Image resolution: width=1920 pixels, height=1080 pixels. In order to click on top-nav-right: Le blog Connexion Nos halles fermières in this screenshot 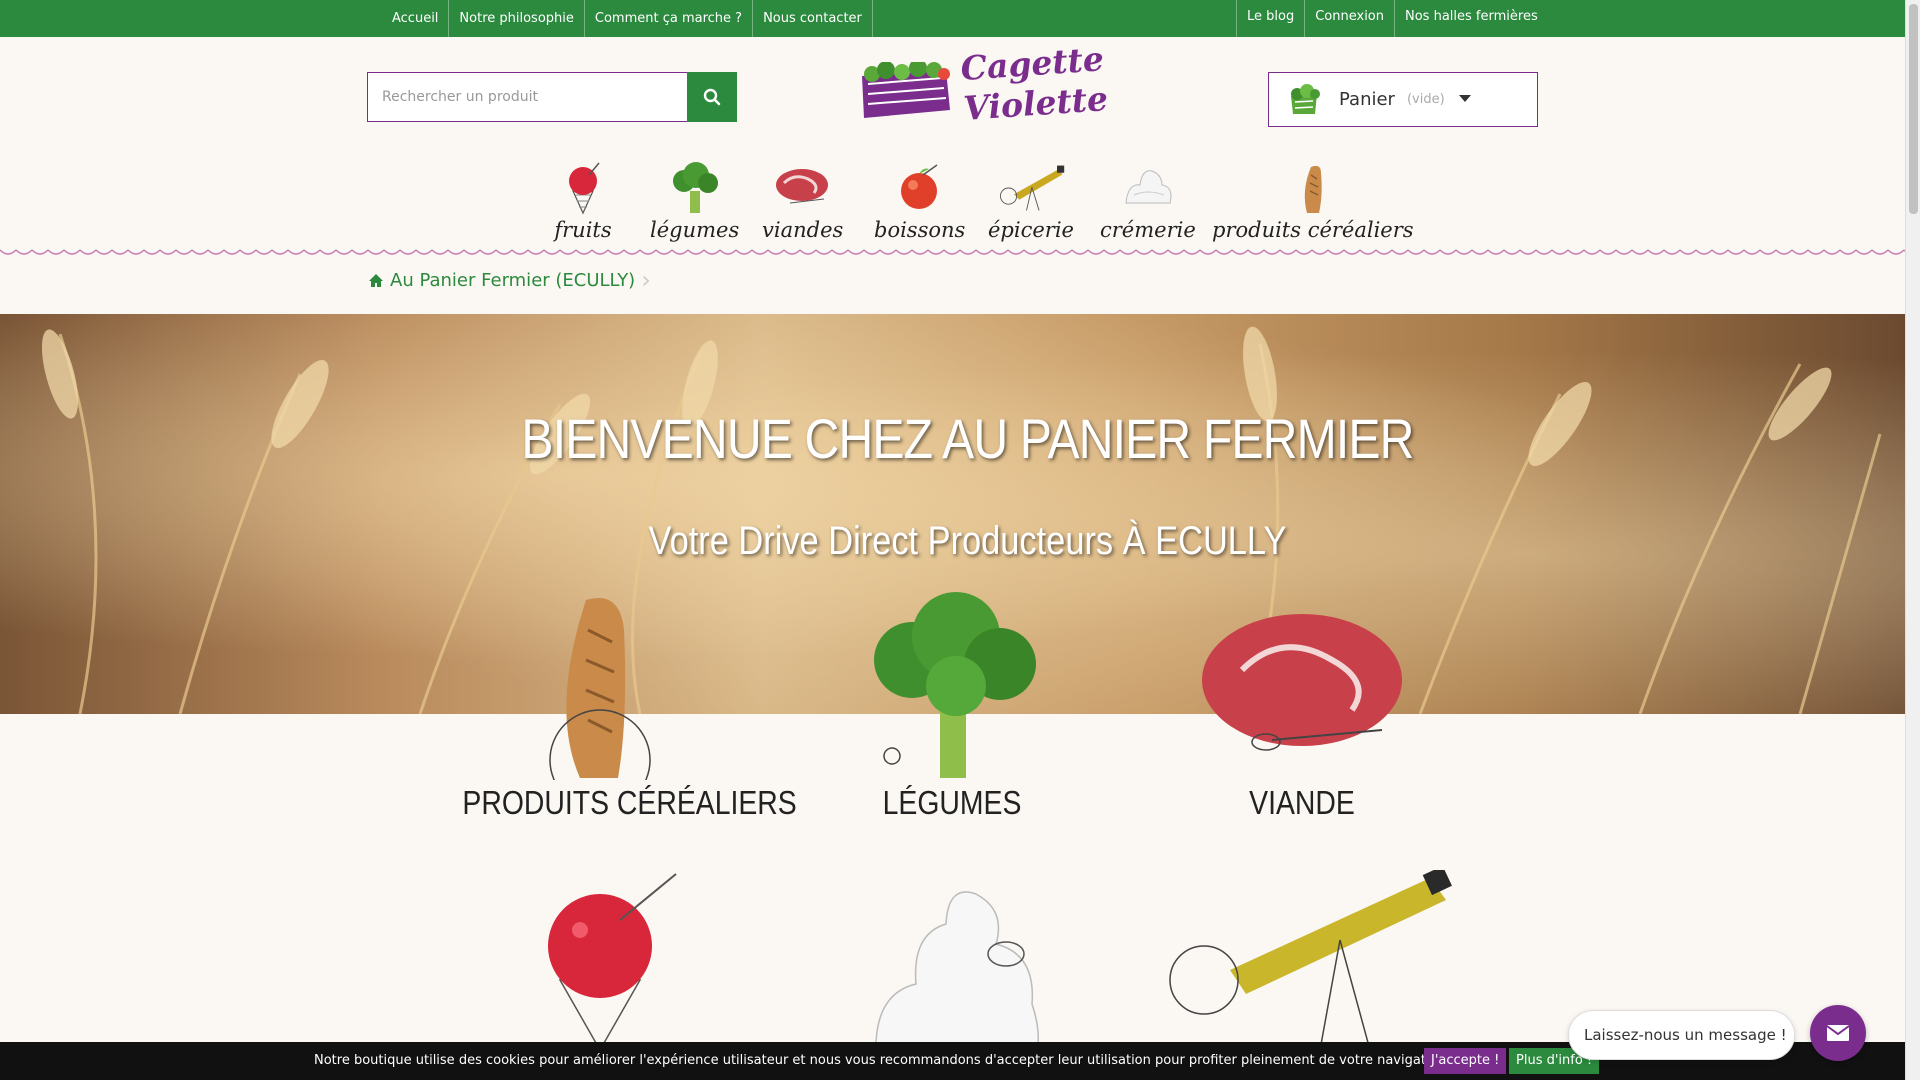, I will do `click(1392, 18)`.